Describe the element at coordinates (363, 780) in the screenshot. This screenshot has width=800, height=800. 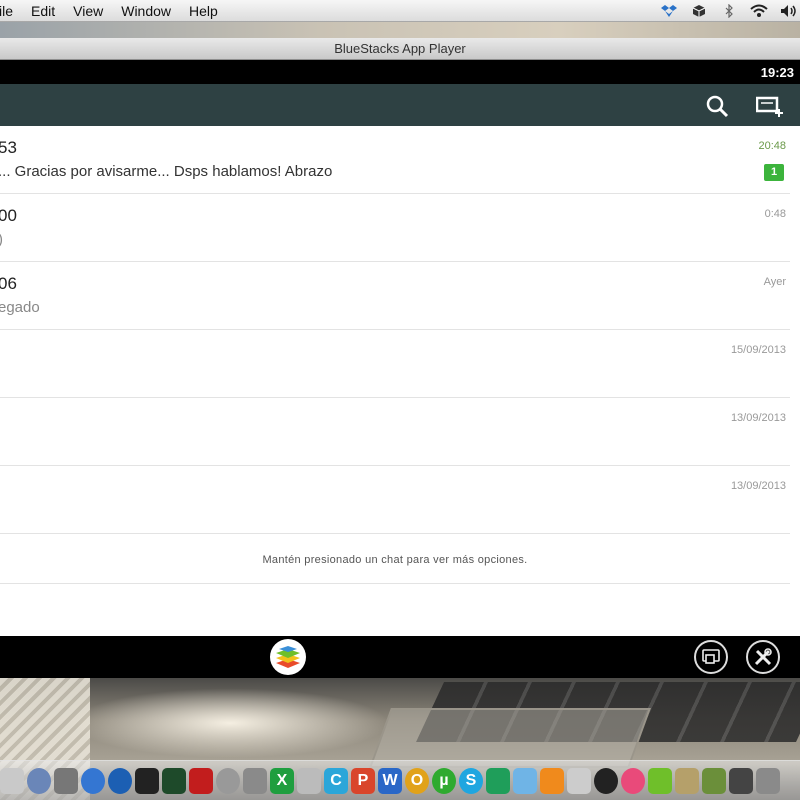
I see `powerpoint-icon: P` at that location.